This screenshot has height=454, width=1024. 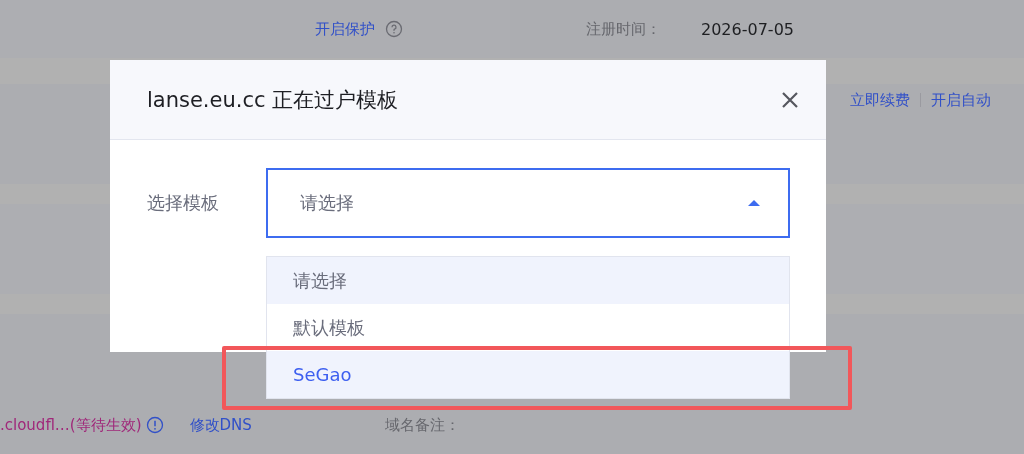 I want to click on field-label: 选择模板, so click(x=183, y=203).